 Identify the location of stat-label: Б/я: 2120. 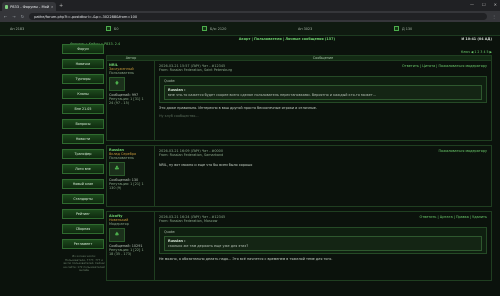
(218, 28).